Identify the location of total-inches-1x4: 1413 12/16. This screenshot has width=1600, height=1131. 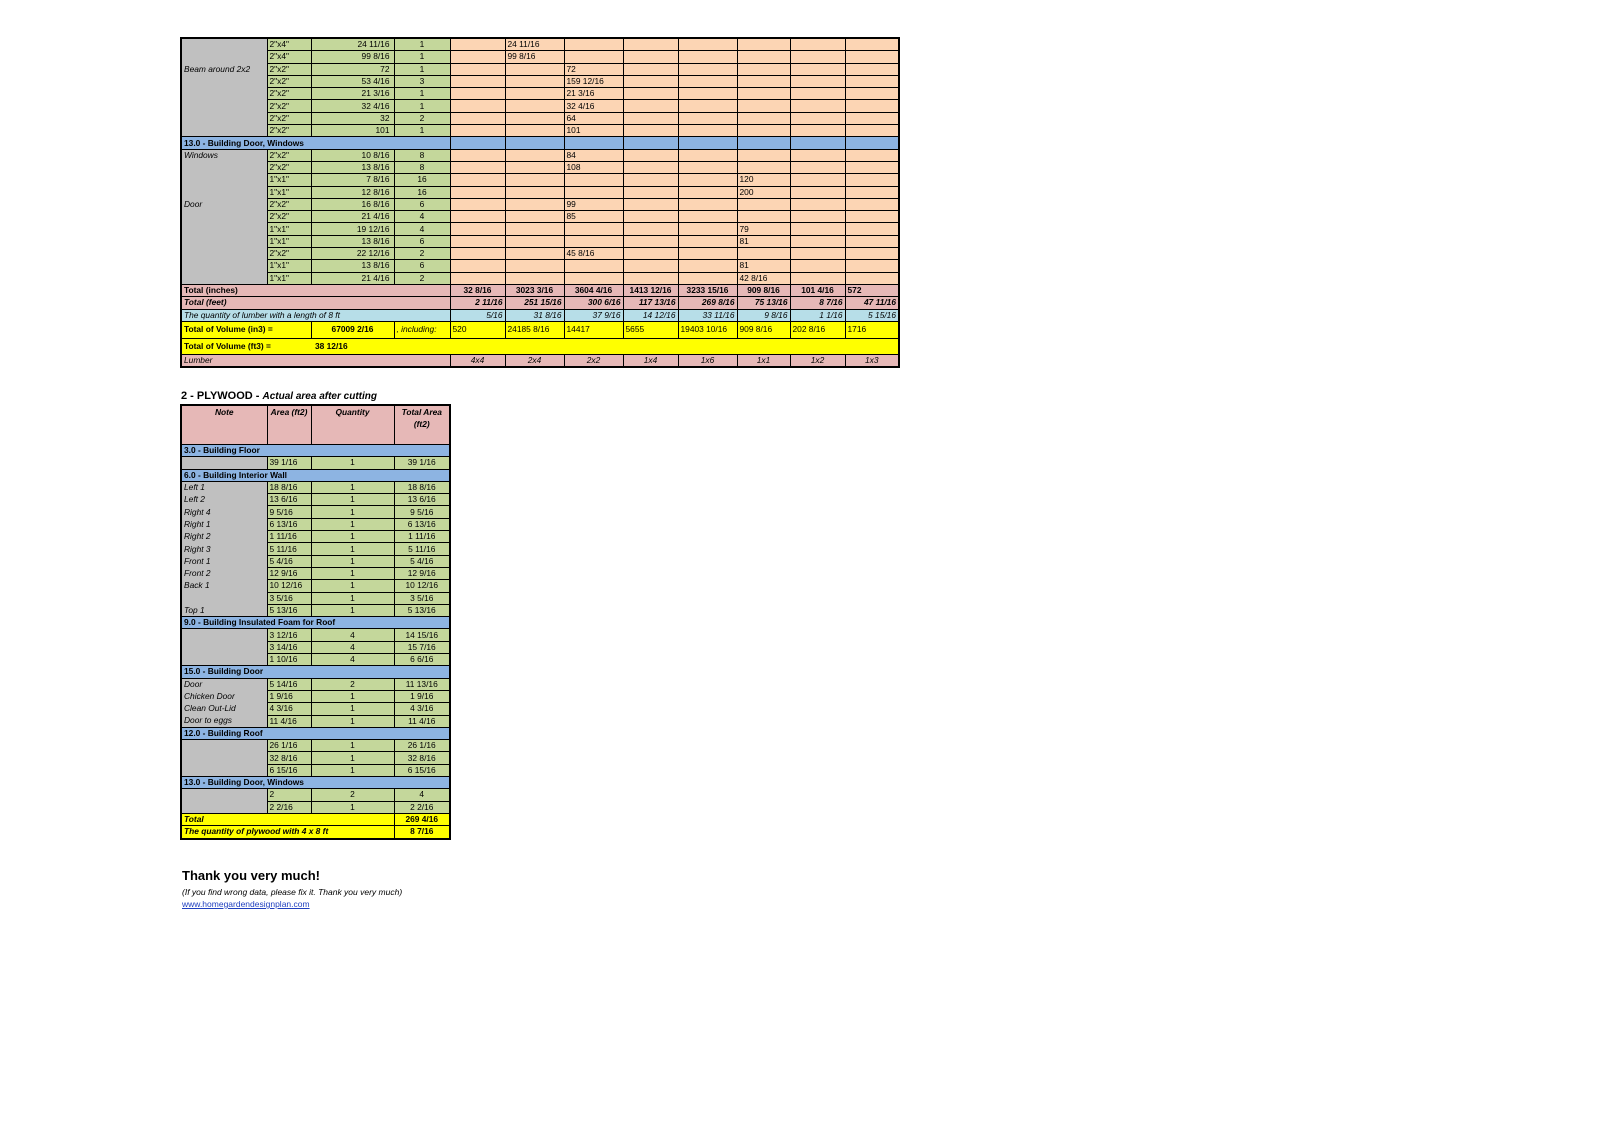
(650, 290).